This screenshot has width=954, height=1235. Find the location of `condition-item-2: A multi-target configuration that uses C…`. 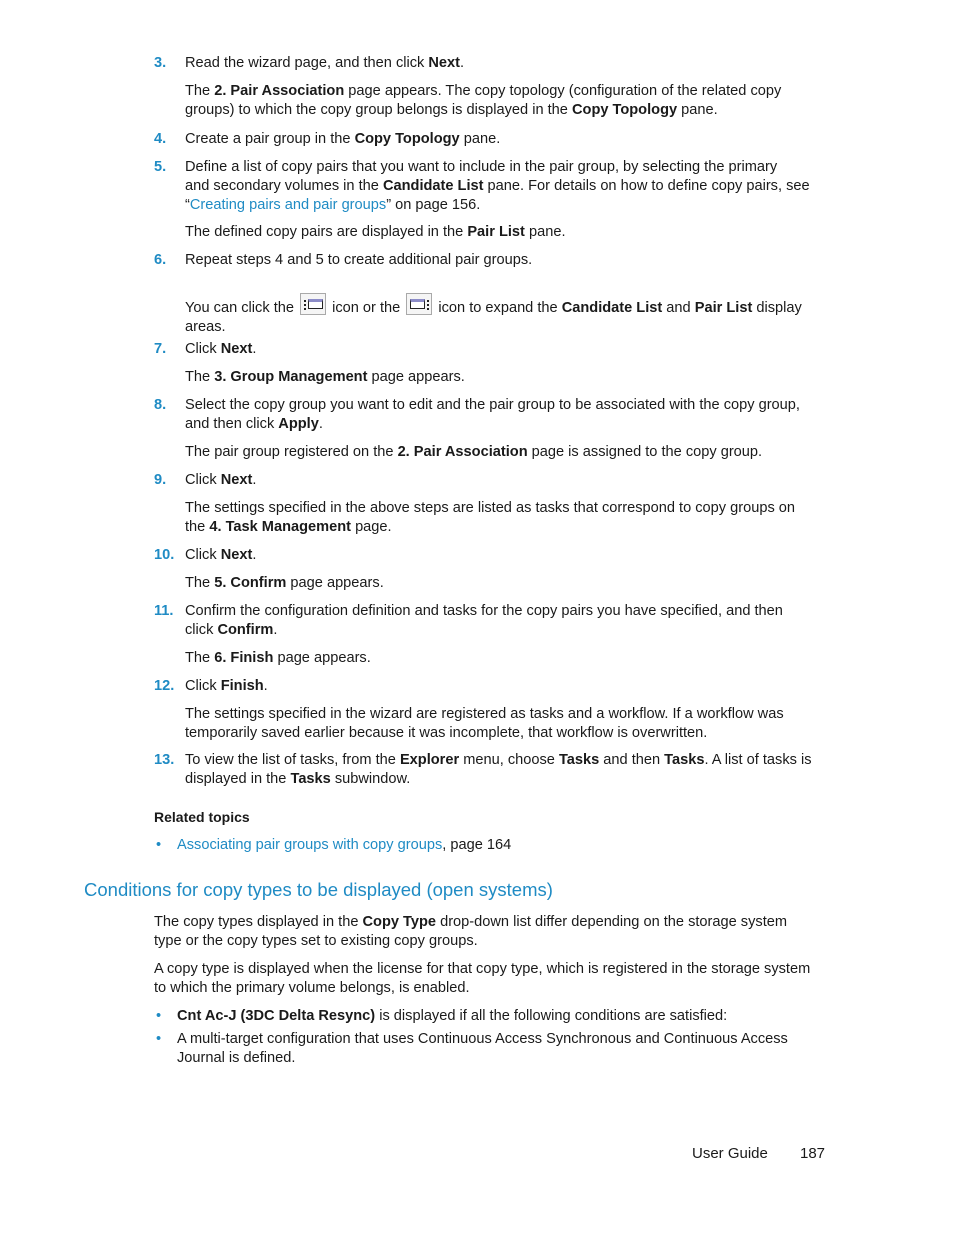

condition-item-2: A multi-target configuration that uses C… is located at coordinates (502, 1049).